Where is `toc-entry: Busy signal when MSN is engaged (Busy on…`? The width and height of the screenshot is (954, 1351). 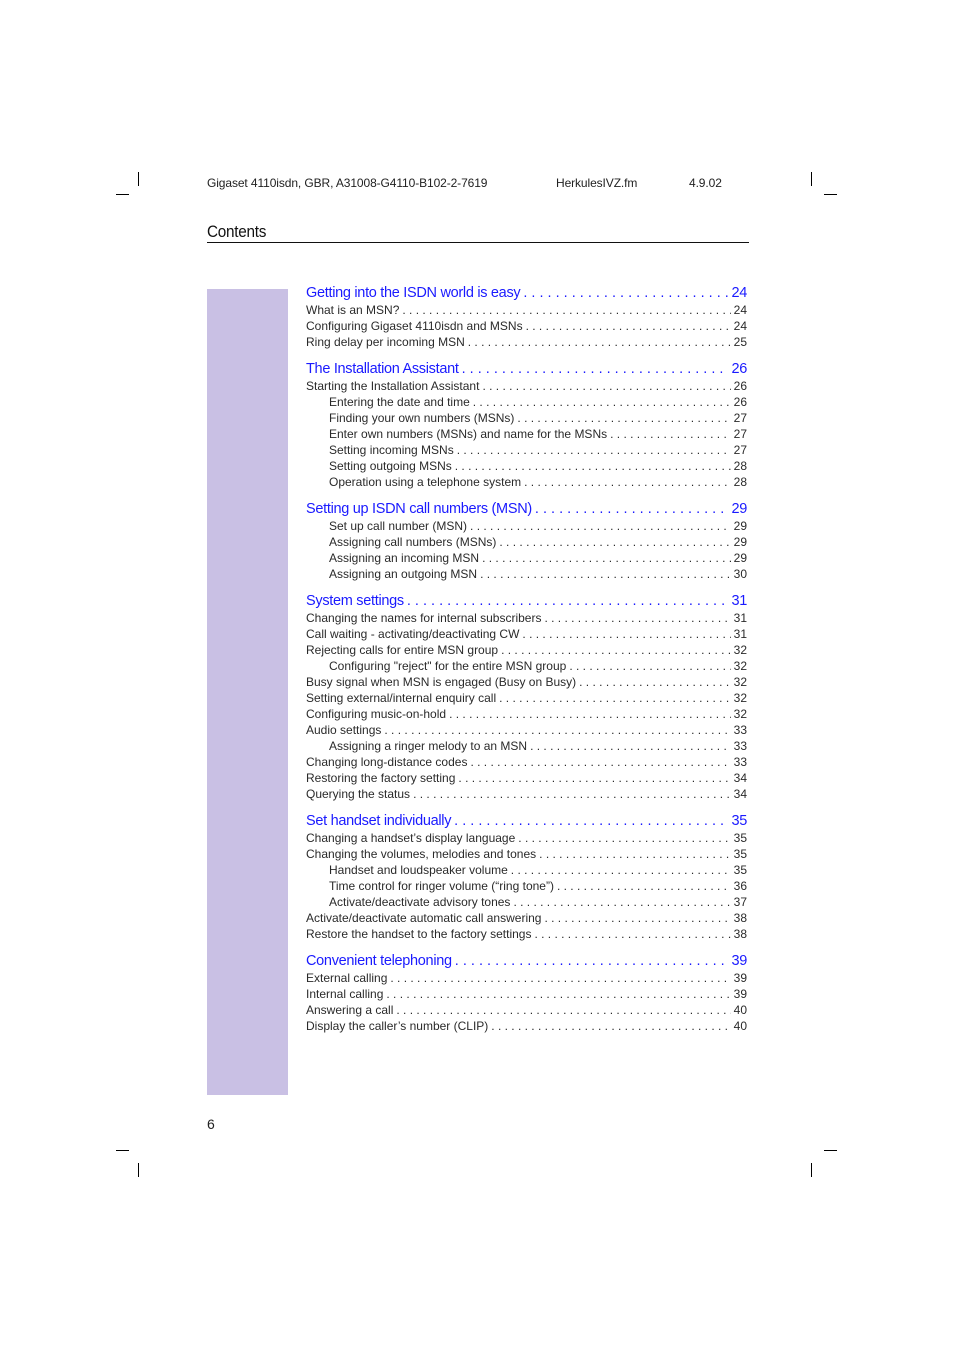
toc-entry: Busy signal when MSN is engaged (Busy on… is located at coordinates (526, 682).